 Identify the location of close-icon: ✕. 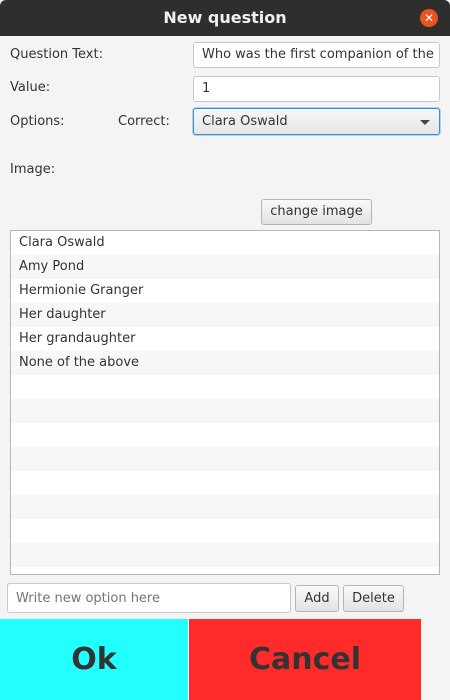
(429, 18).